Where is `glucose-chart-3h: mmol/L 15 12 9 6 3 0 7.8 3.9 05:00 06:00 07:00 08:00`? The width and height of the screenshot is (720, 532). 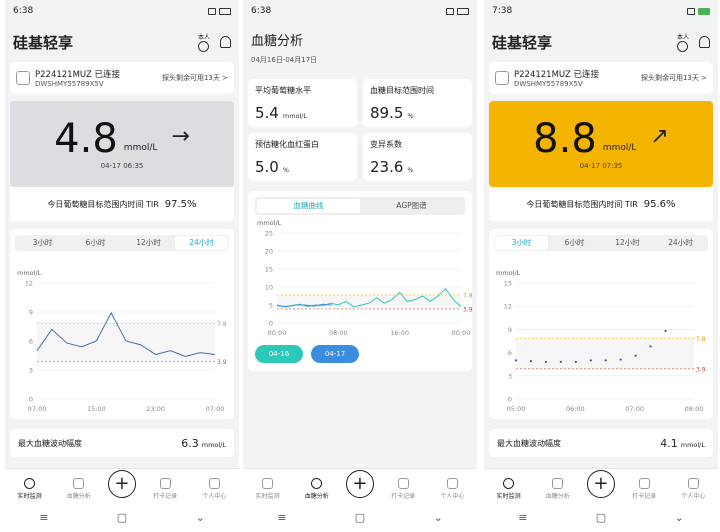 glucose-chart-3h: mmol/L 15 12 9 6 3 0 7.8 3.9 05:00 06:00 07:00 08:00 is located at coordinates (601, 341).